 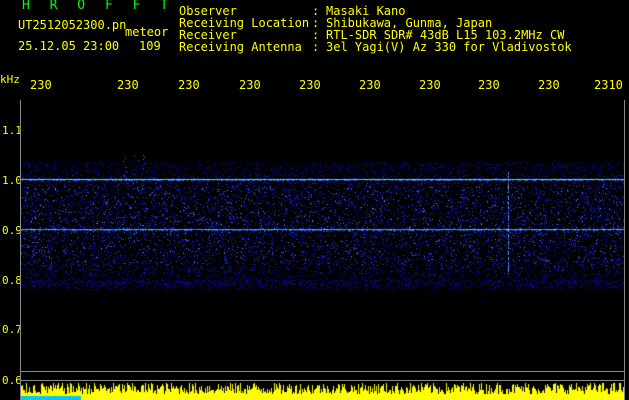 I want to click on freq-tick-label: 0.8, so click(x=12, y=280).